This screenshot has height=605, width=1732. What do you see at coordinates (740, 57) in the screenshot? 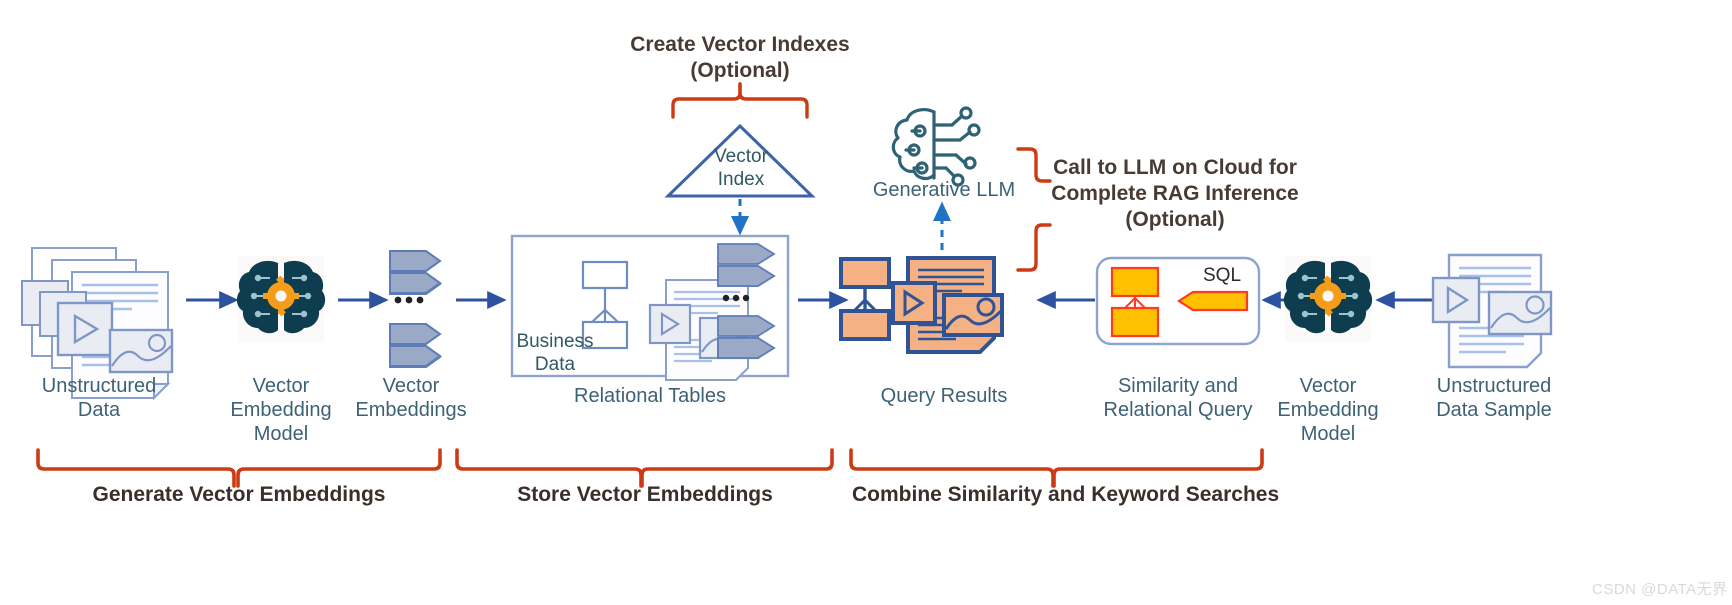
I see `heading-create-vector-indexes: Create Vector Indexes (Optional)` at bounding box center [740, 57].